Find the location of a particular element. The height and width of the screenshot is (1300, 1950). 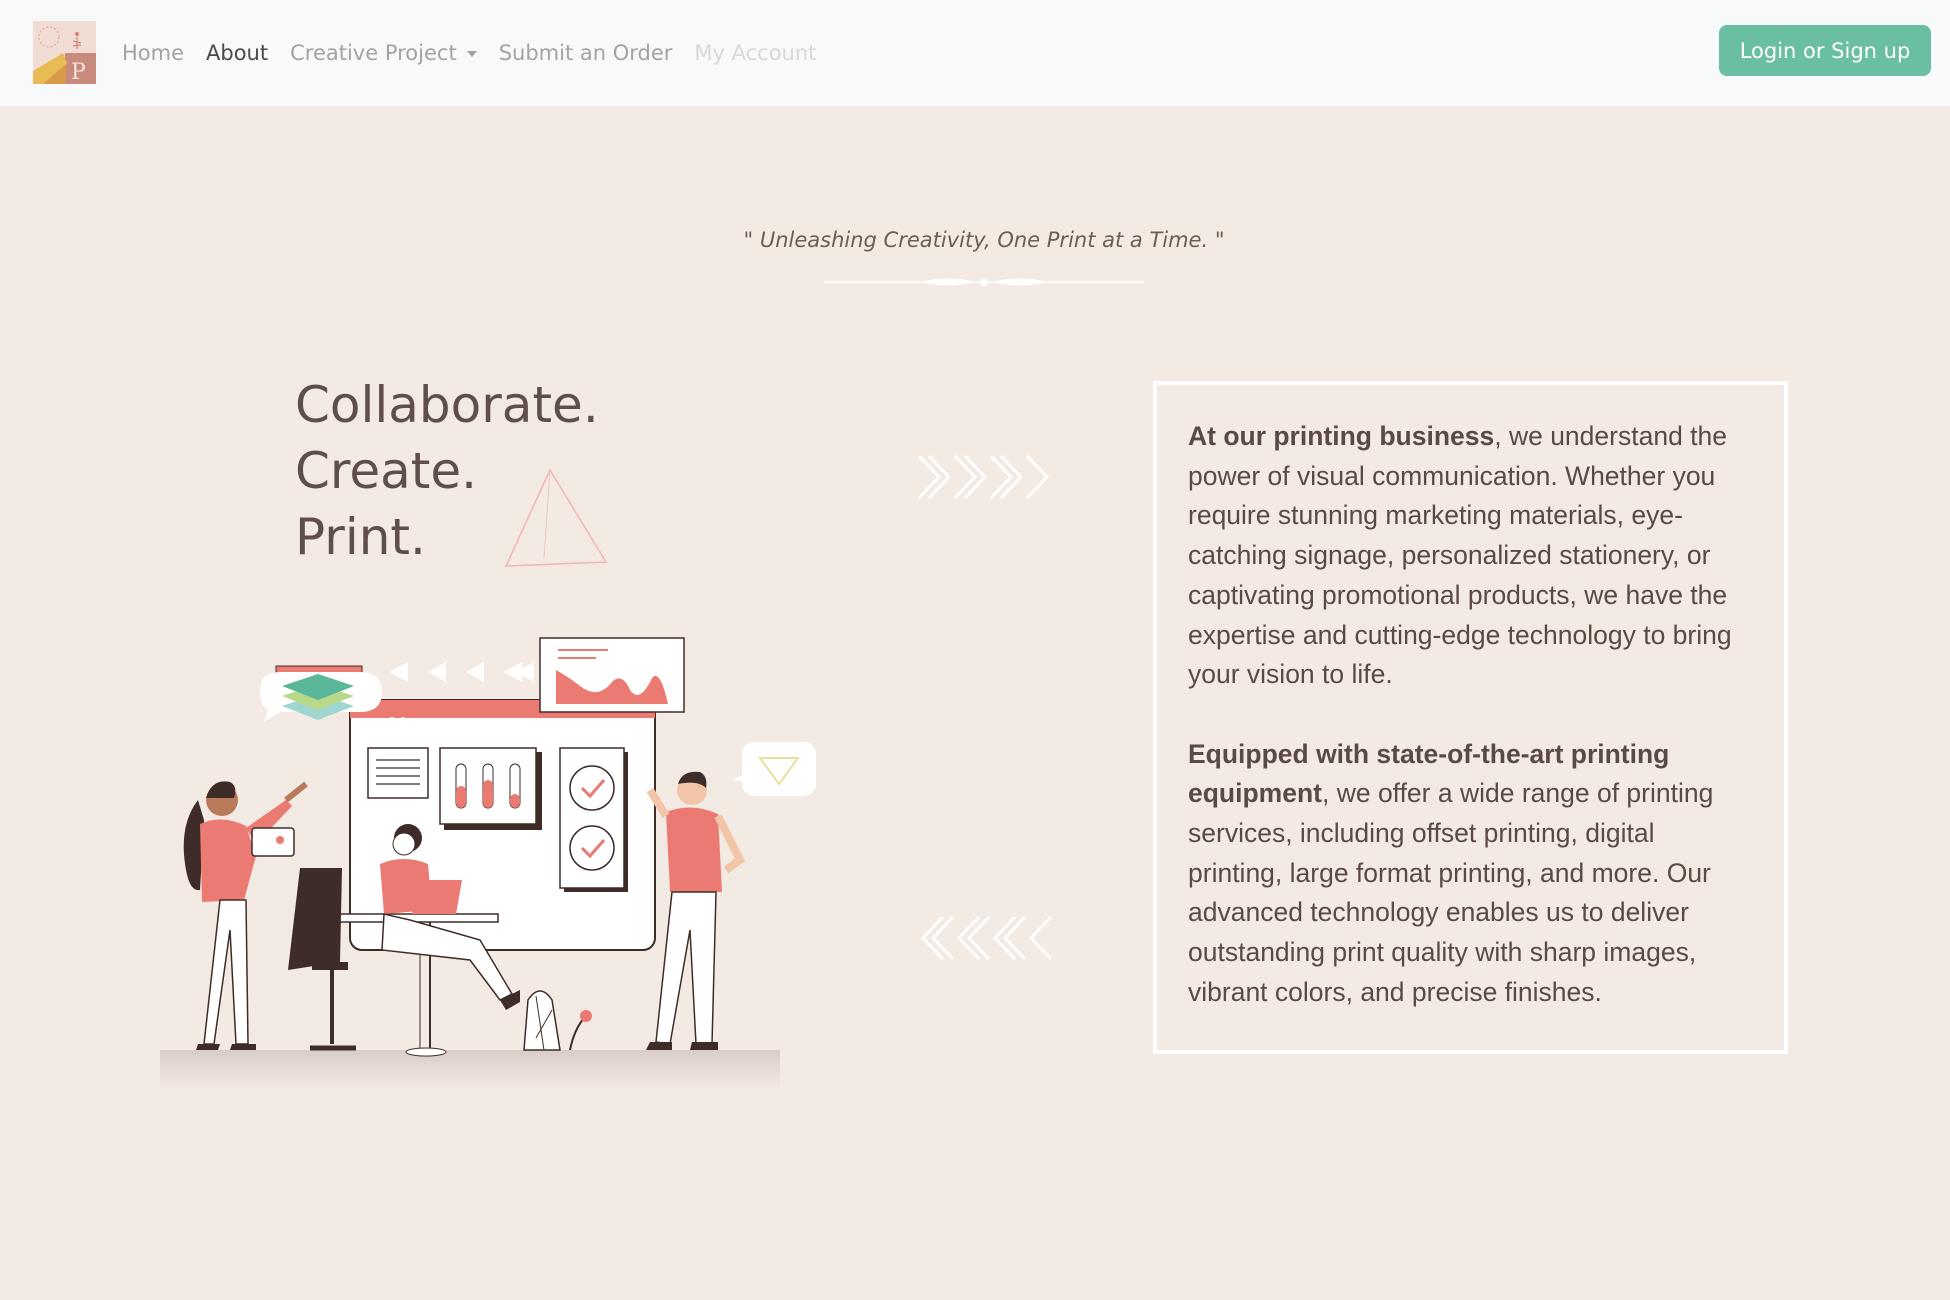

ornament-divider is located at coordinates (984, 282).